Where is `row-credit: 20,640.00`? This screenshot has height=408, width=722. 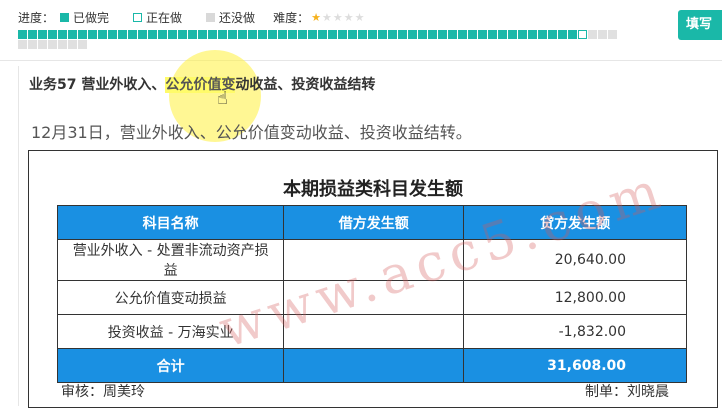 row-credit: 20,640.00 is located at coordinates (575, 260).